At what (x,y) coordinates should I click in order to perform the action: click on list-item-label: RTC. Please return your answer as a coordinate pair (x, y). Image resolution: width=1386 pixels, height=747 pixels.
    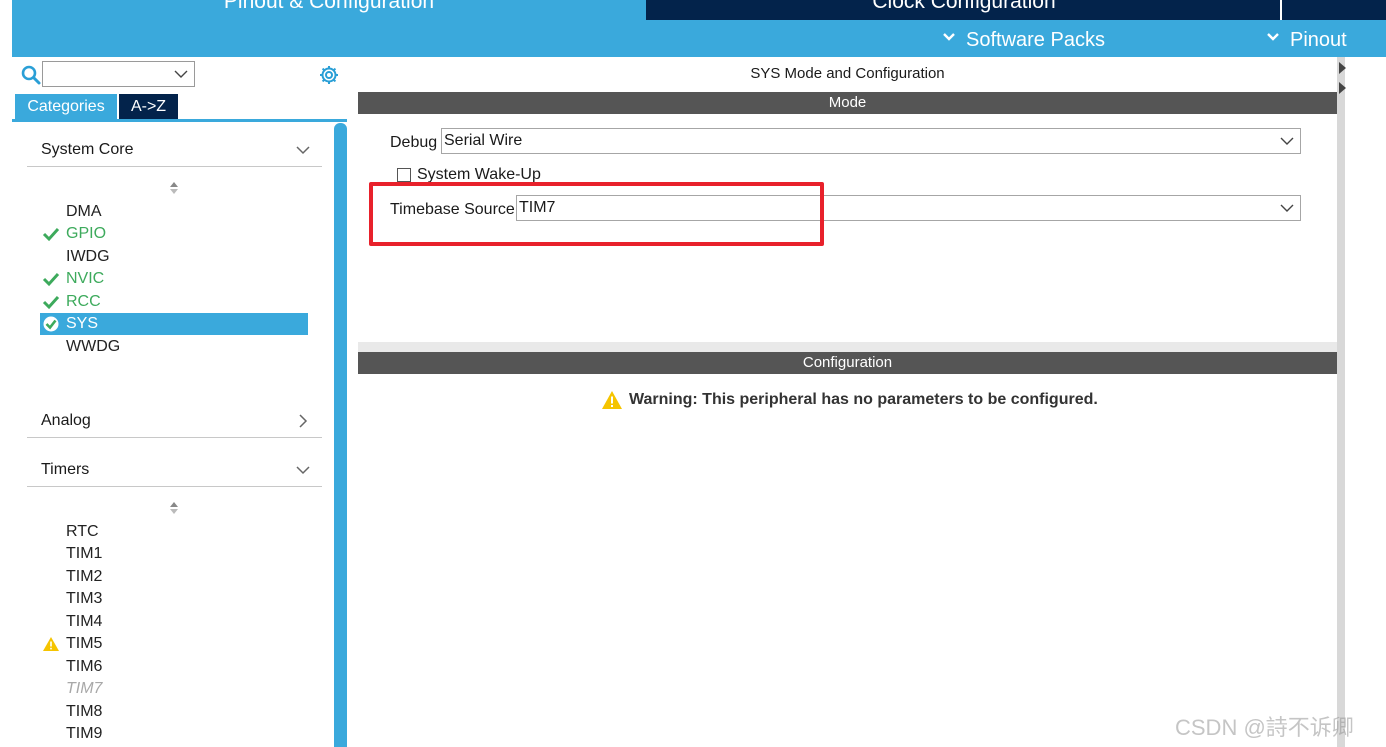
    Looking at the image, I should click on (82, 531).